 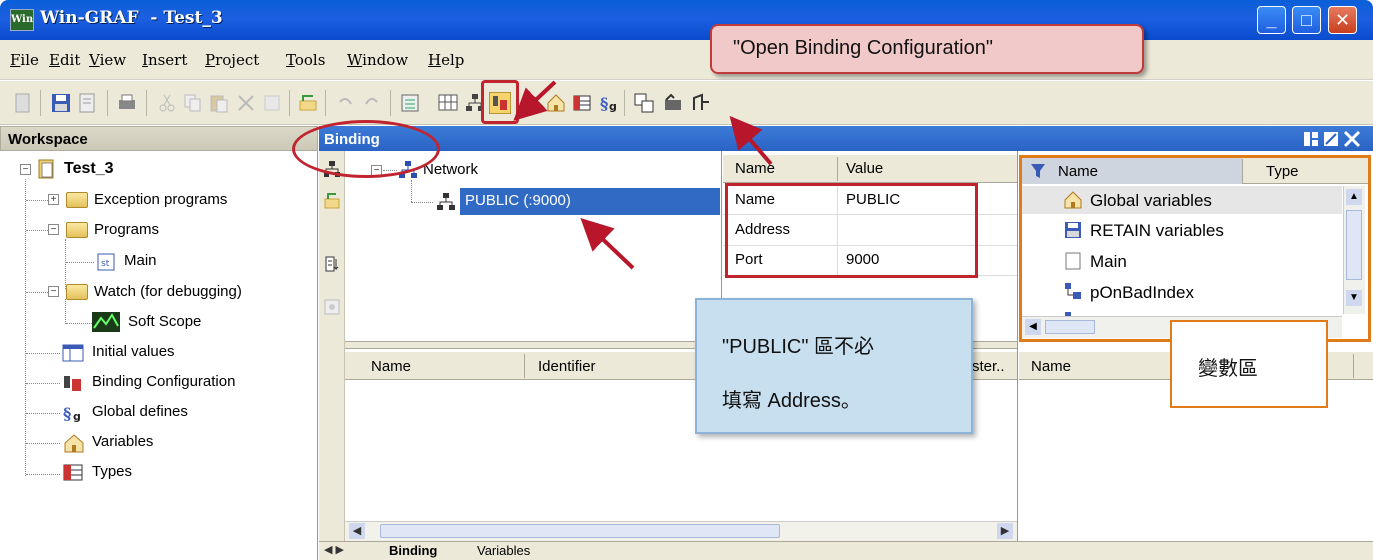 What do you see at coordinates (988, 366) in the screenshot?
I see `list-header-register: ster..` at bounding box center [988, 366].